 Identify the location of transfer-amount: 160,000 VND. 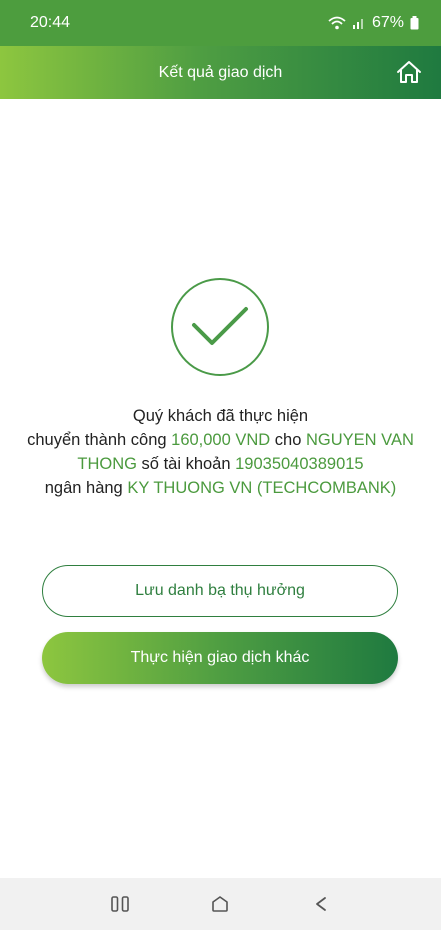
(221, 440).